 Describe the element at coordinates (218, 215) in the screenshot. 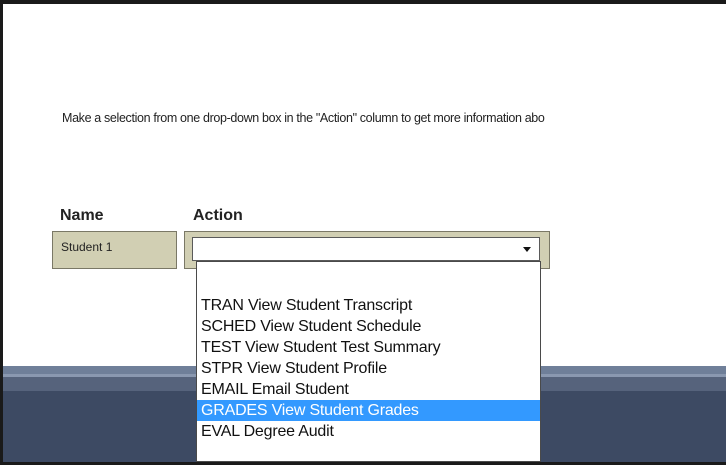

I see `action-column-header: Action` at that location.